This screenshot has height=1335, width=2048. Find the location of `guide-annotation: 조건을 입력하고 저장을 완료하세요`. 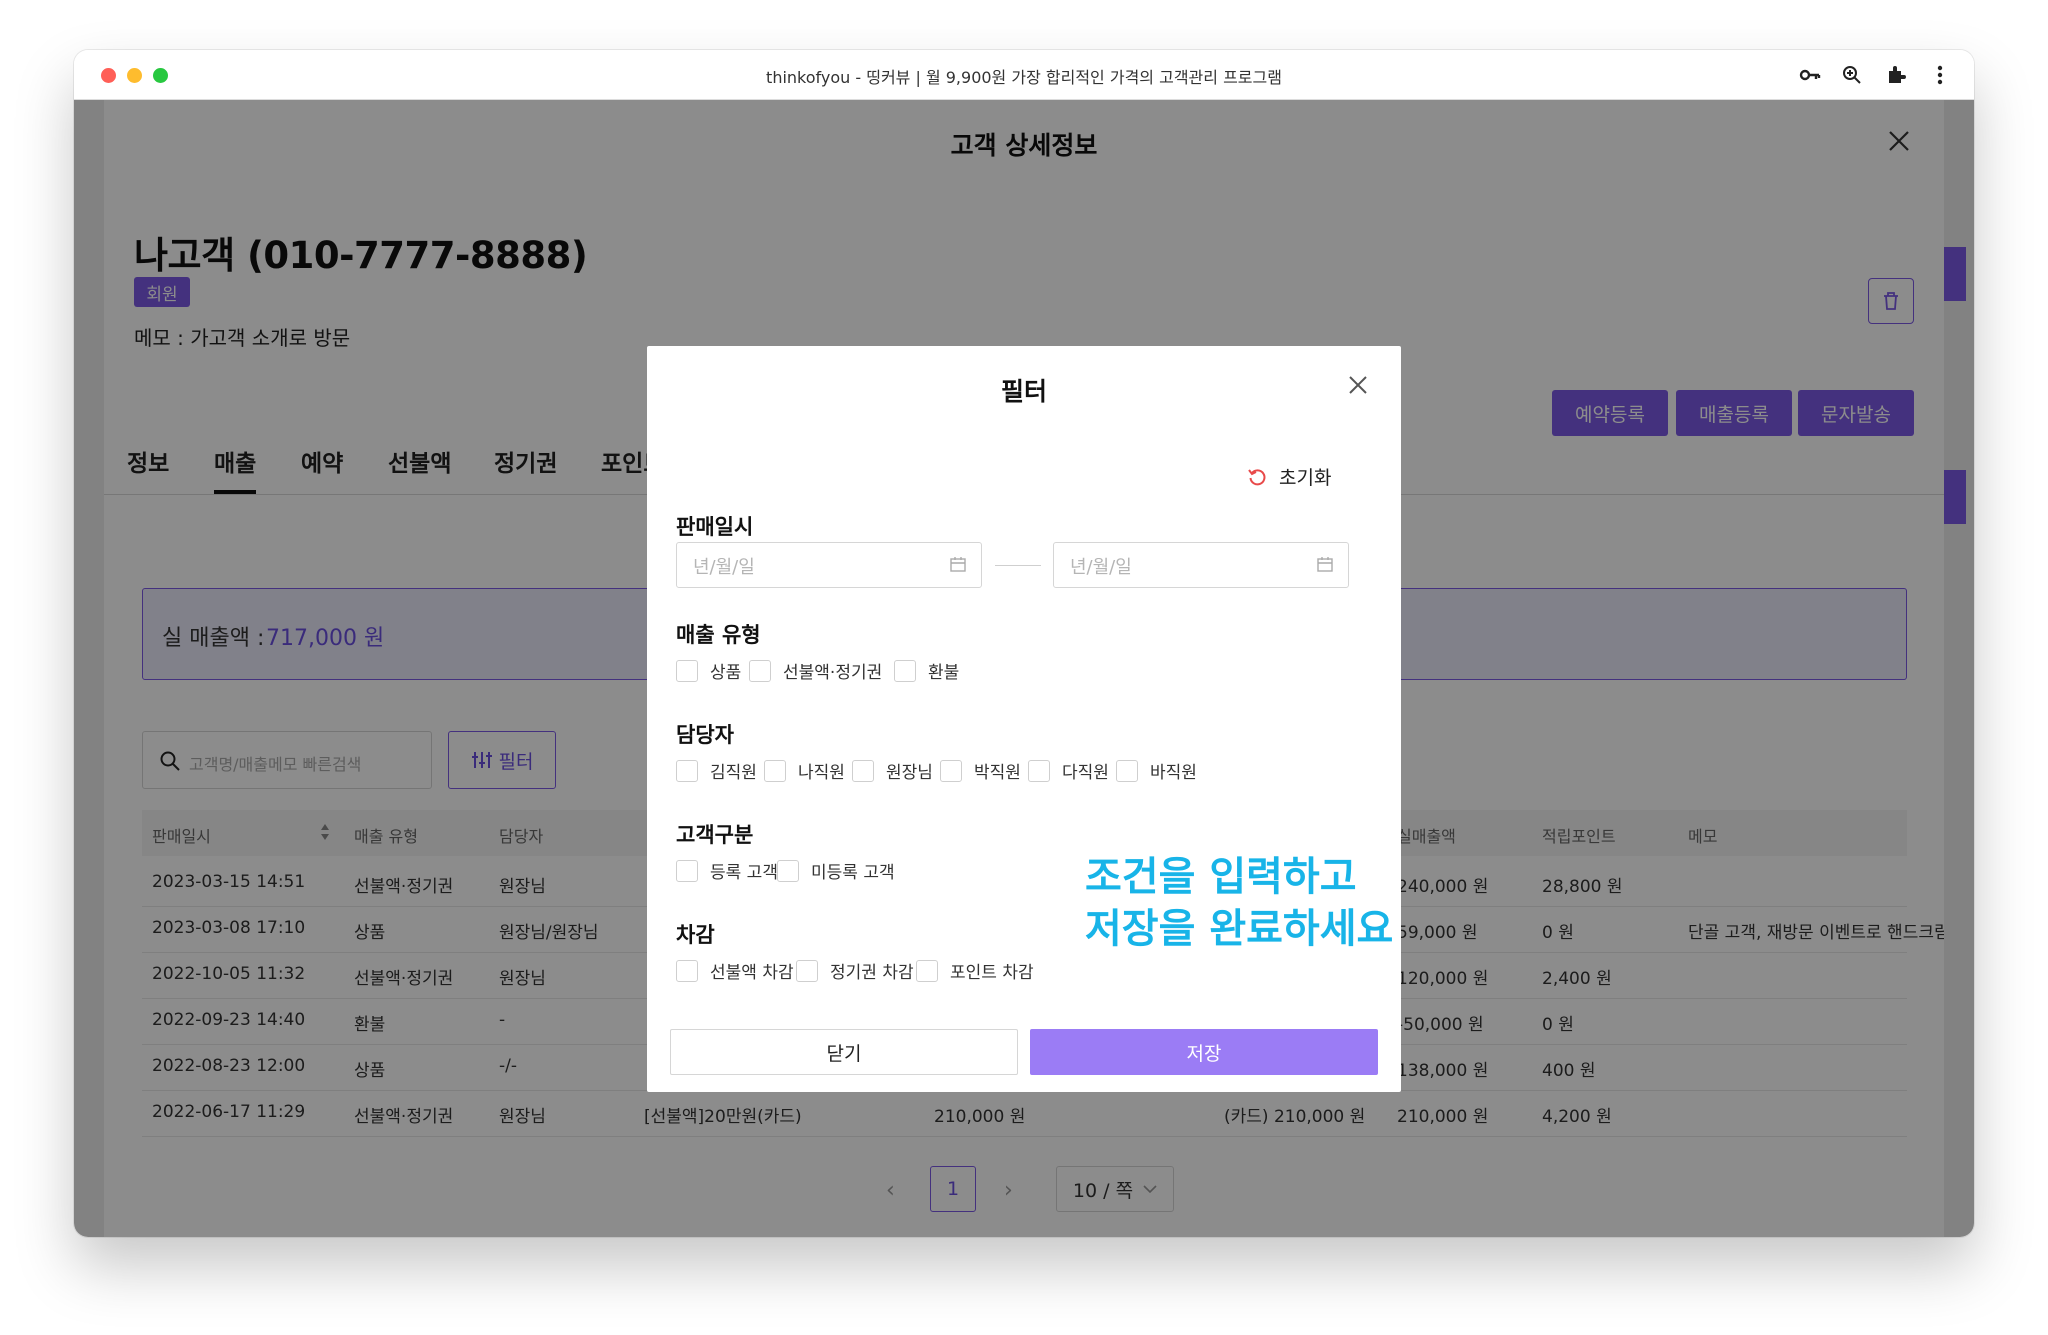

guide-annotation: 조건을 입력하고 저장을 완료하세요 is located at coordinates (1243, 903).